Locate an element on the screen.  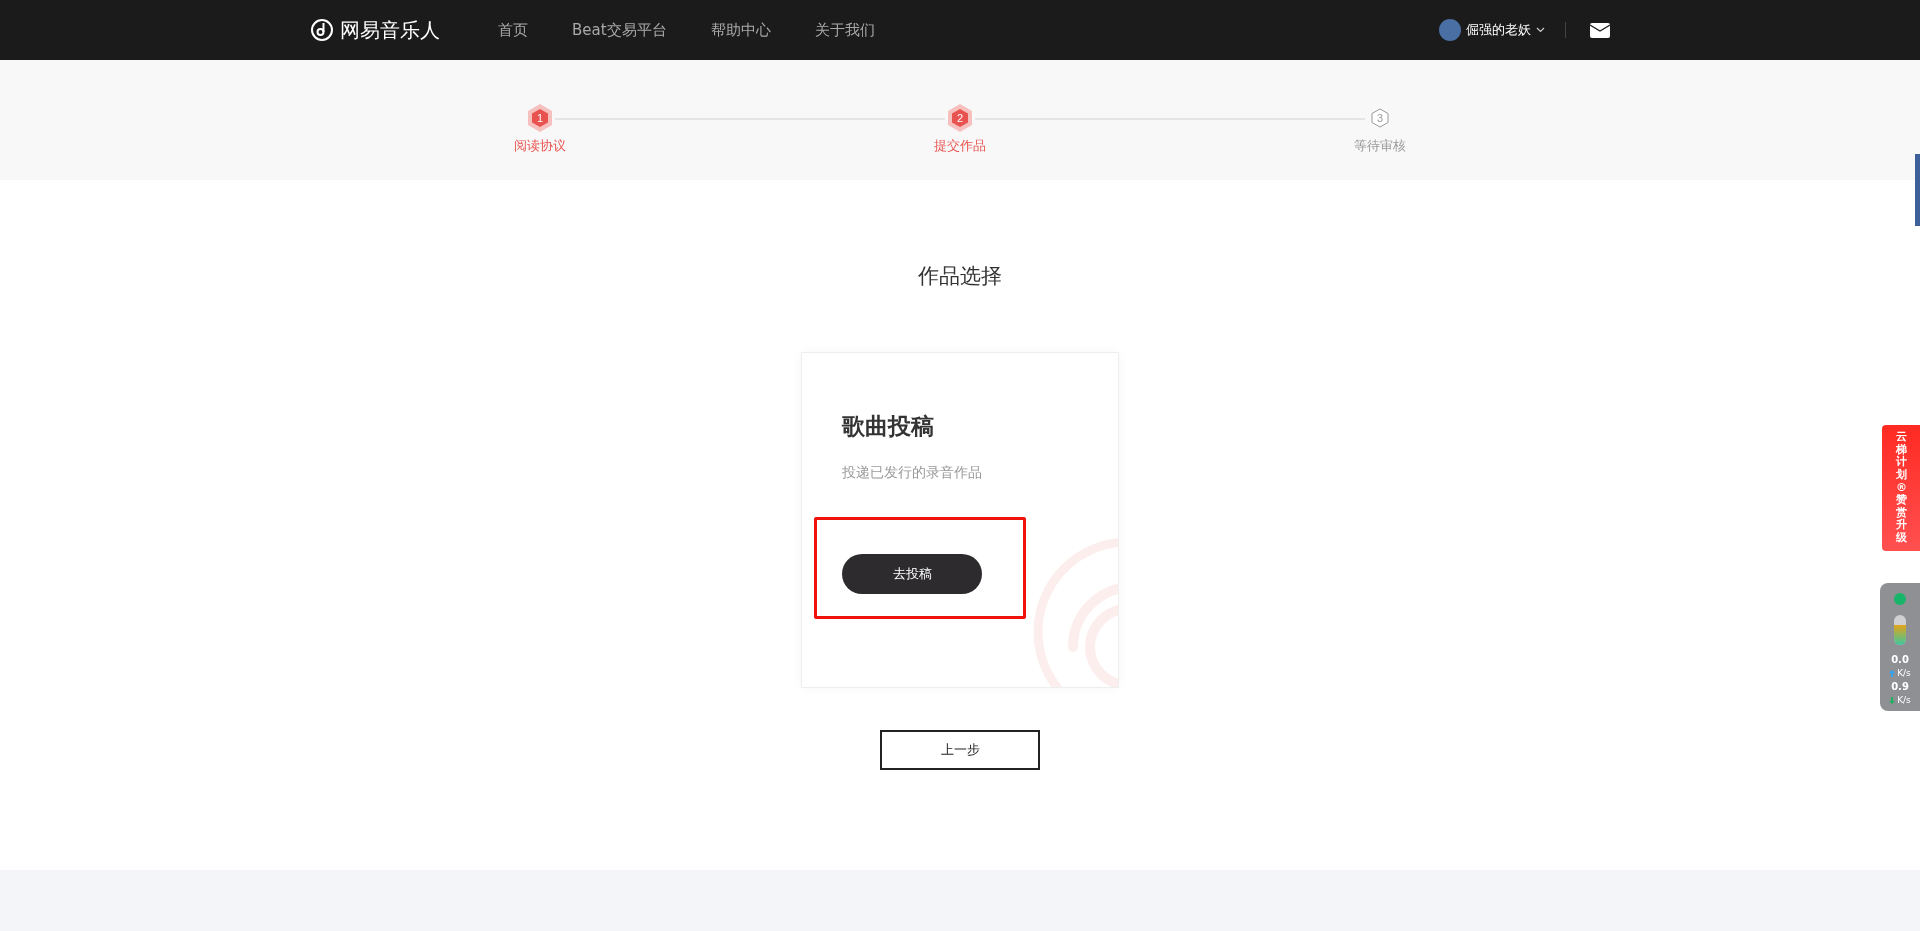
download-speed: 0.9 is located at coordinates (1900, 687).